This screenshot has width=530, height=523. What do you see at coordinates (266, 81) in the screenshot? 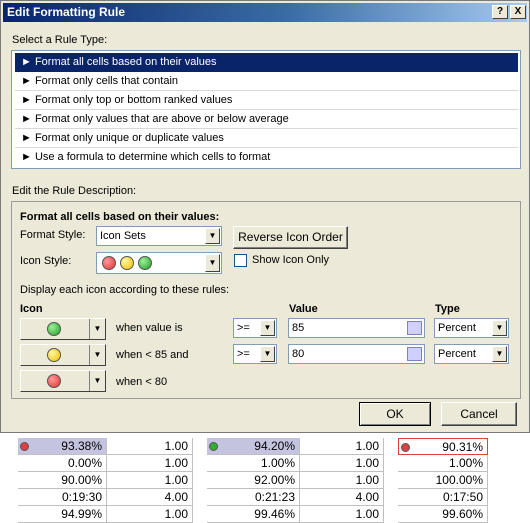
I see `rule-type-item-cells-contain: ► Format only cells that contain` at bounding box center [266, 81].